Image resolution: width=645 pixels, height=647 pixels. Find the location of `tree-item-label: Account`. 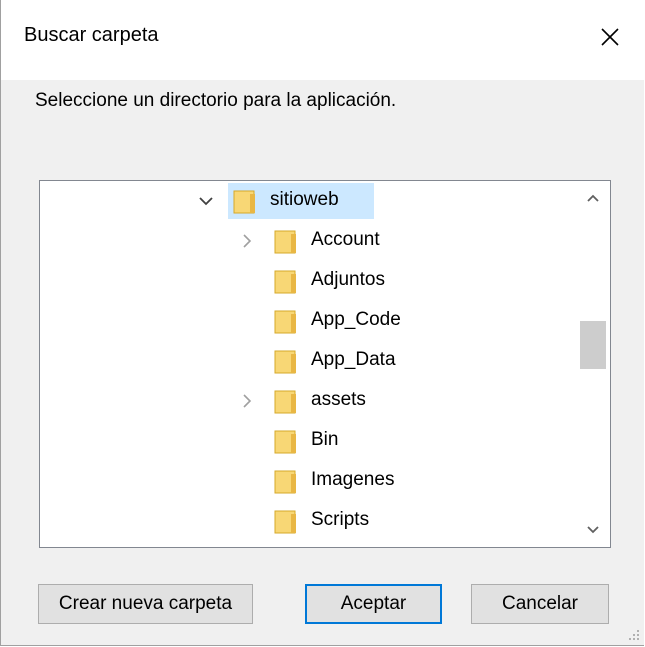

tree-item-label: Account is located at coordinates (345, 239).